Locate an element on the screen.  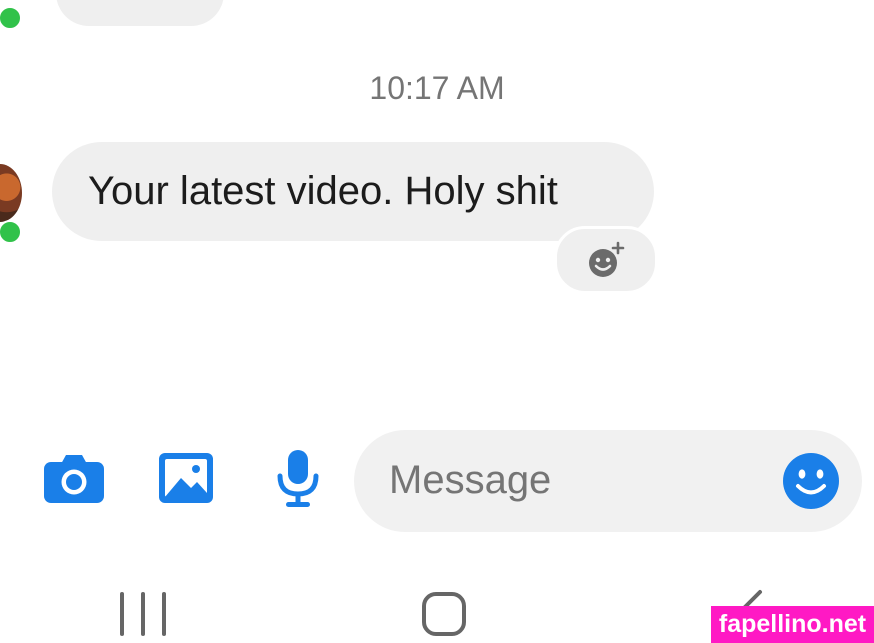
camera-button is located at coordinates (74, 478).